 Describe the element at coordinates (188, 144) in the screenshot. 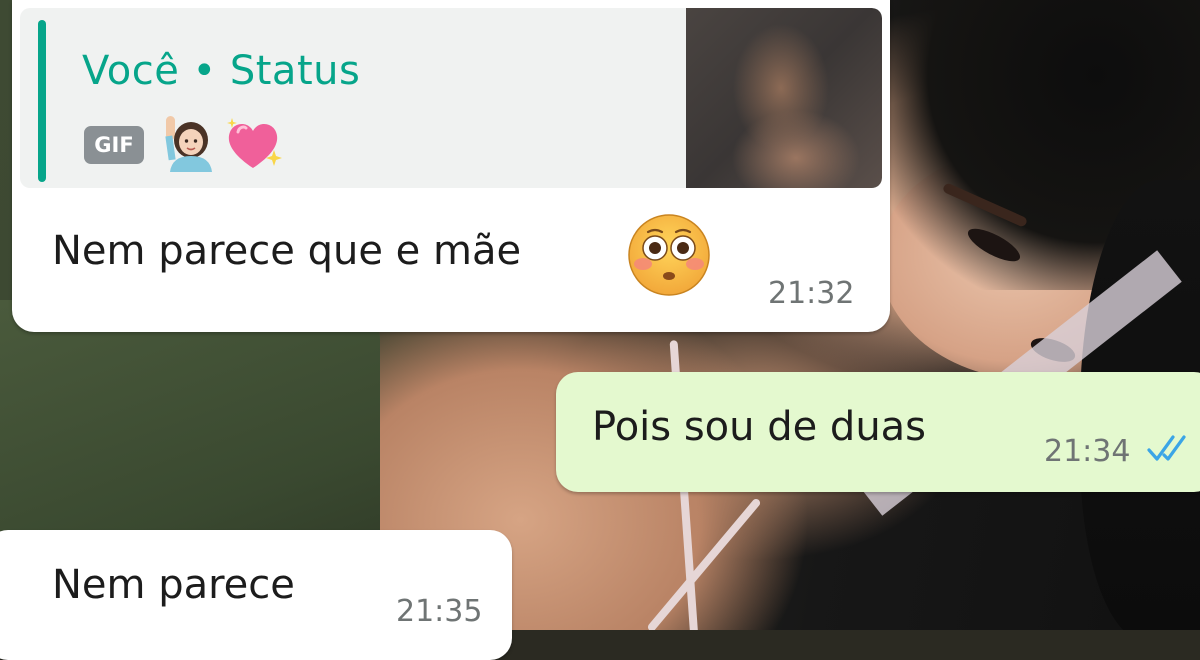

I see `person-raising-hand-emoji` at that location.